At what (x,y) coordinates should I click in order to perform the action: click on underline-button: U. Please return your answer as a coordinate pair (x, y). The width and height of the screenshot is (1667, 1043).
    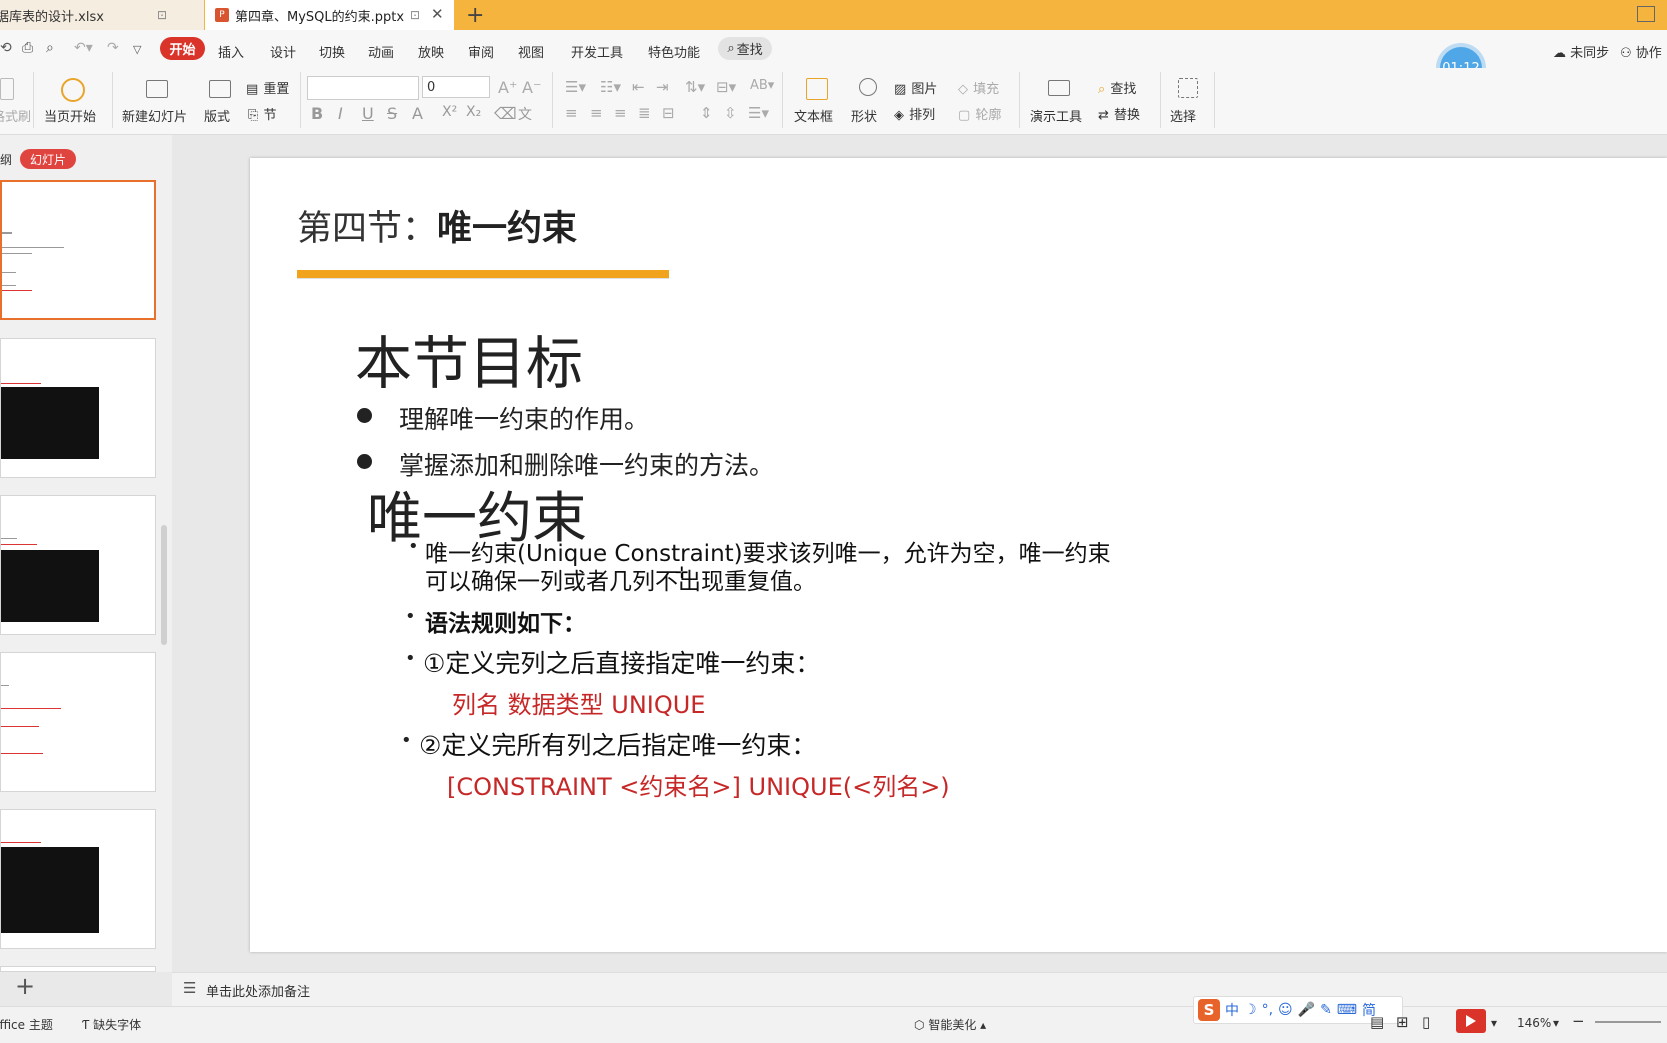
    Looking at the image, I should click on (368, 113).